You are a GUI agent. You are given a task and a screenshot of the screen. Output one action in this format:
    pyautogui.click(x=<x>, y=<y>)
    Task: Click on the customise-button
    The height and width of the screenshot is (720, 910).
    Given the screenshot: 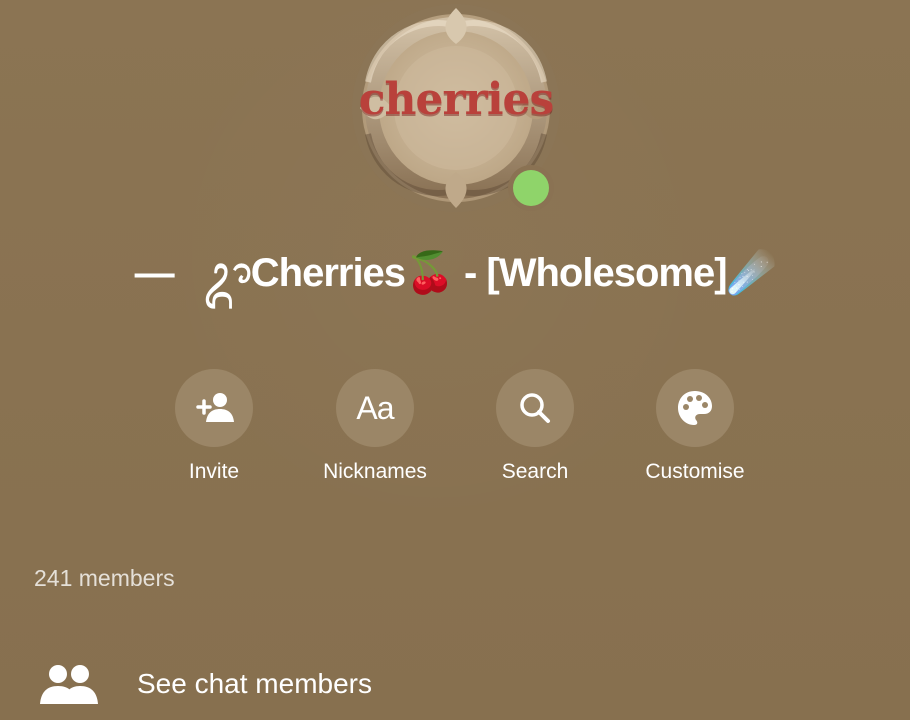 What is the action you would take?
    pyautogui.click(x=695, y=408)
    